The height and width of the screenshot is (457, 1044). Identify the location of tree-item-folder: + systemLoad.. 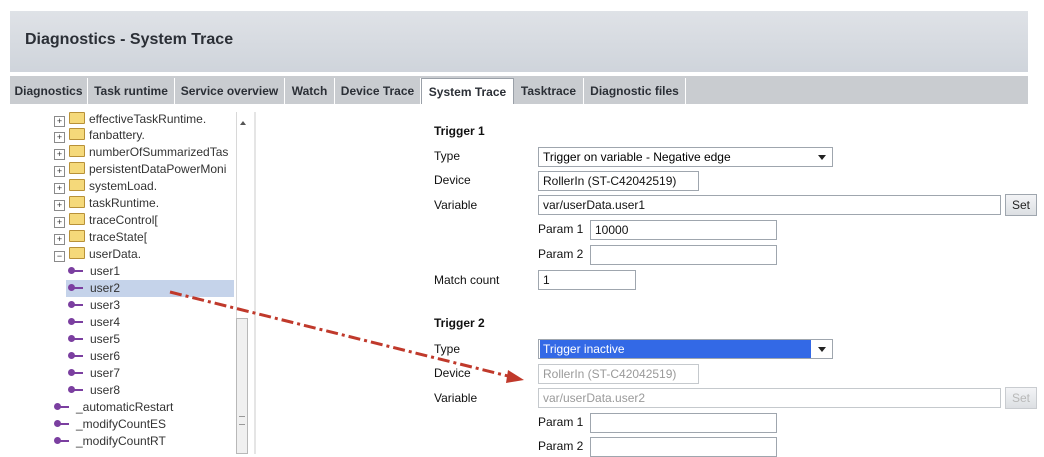
(105, 186).